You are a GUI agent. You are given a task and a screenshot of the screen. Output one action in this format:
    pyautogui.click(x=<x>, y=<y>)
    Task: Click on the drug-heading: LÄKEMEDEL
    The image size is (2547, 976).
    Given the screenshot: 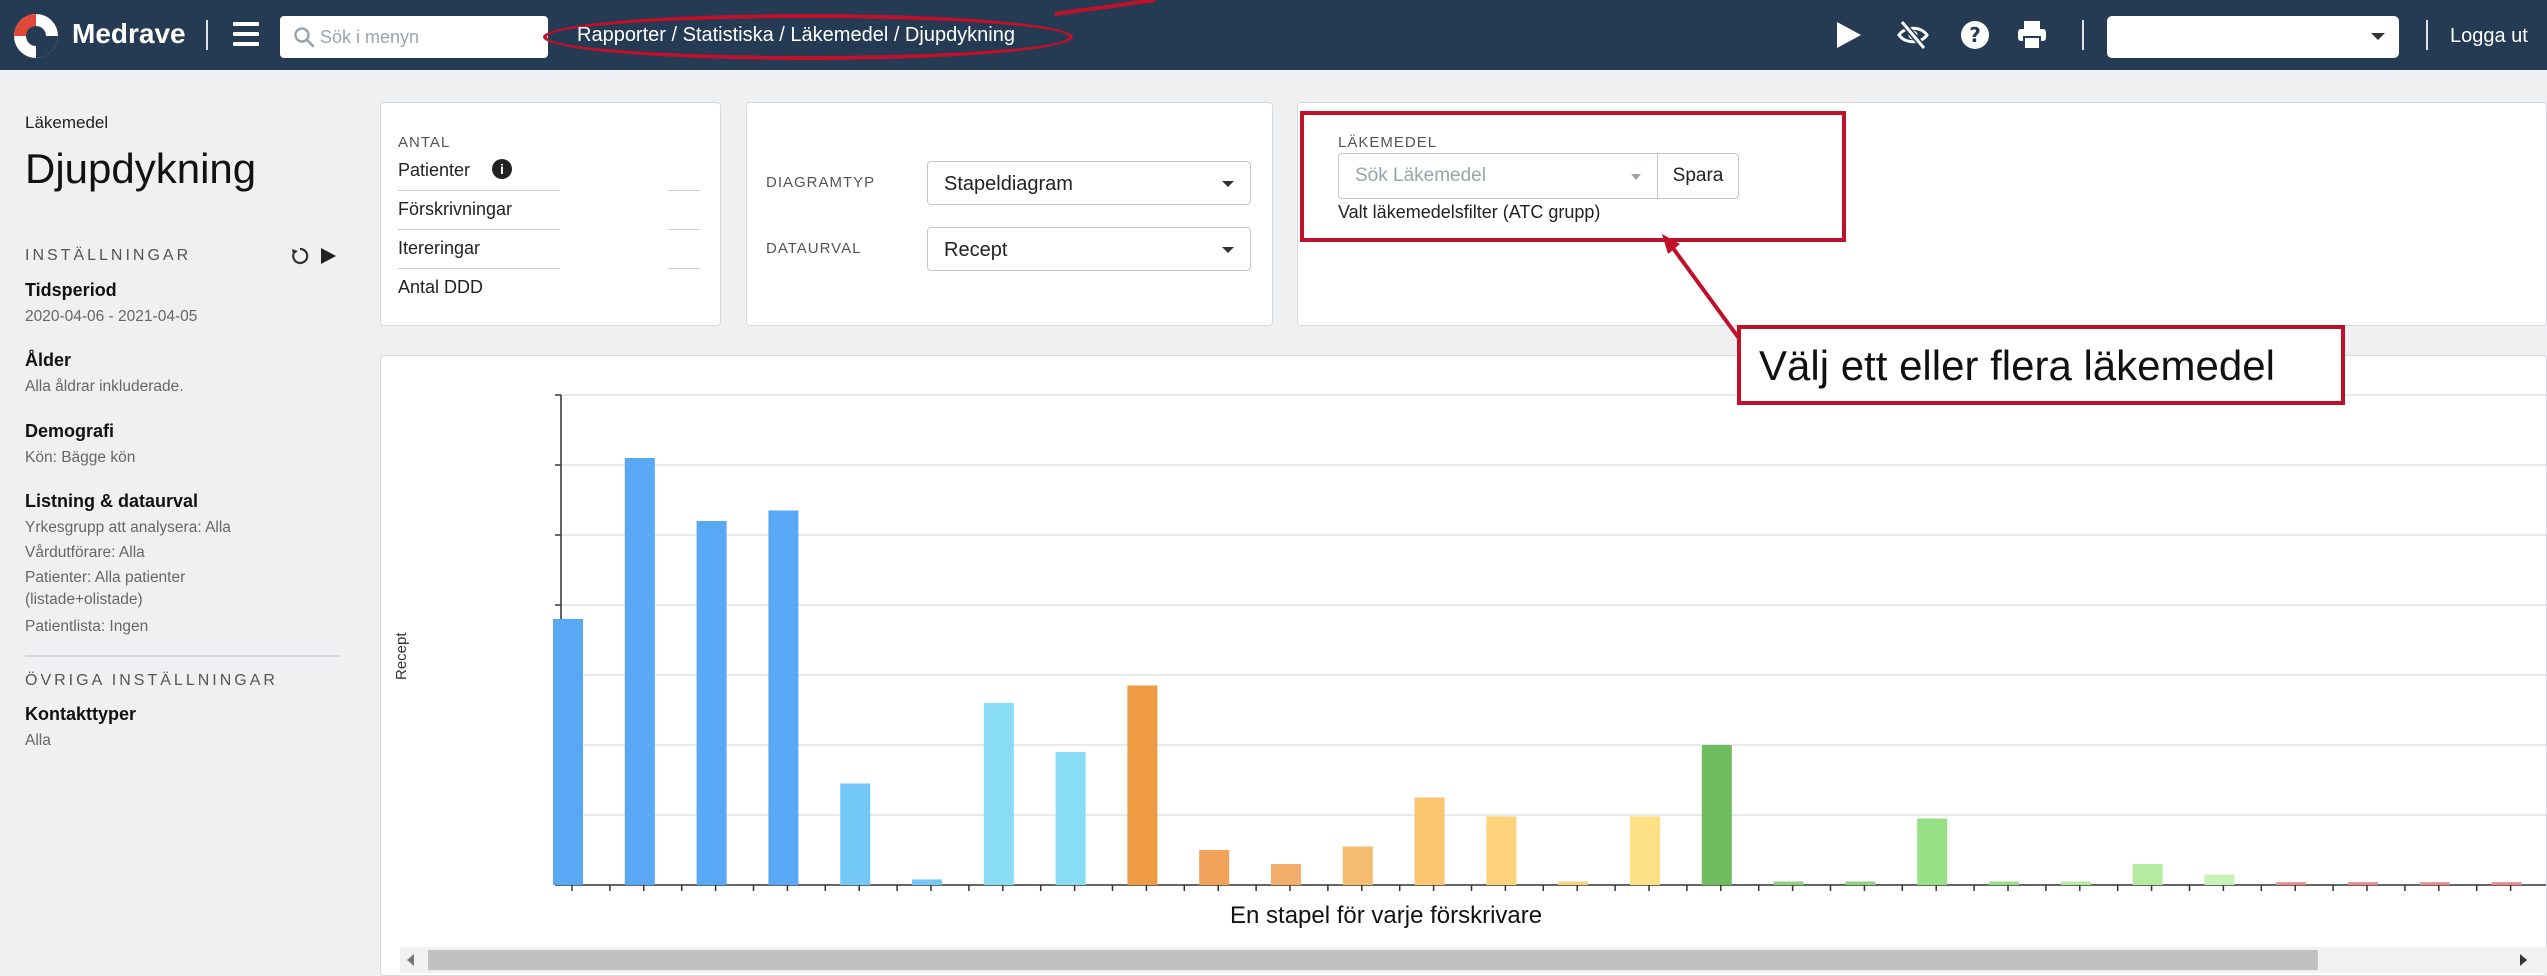 What is the action you would take?
    pyautogui.click(x=1388, y=142)
    